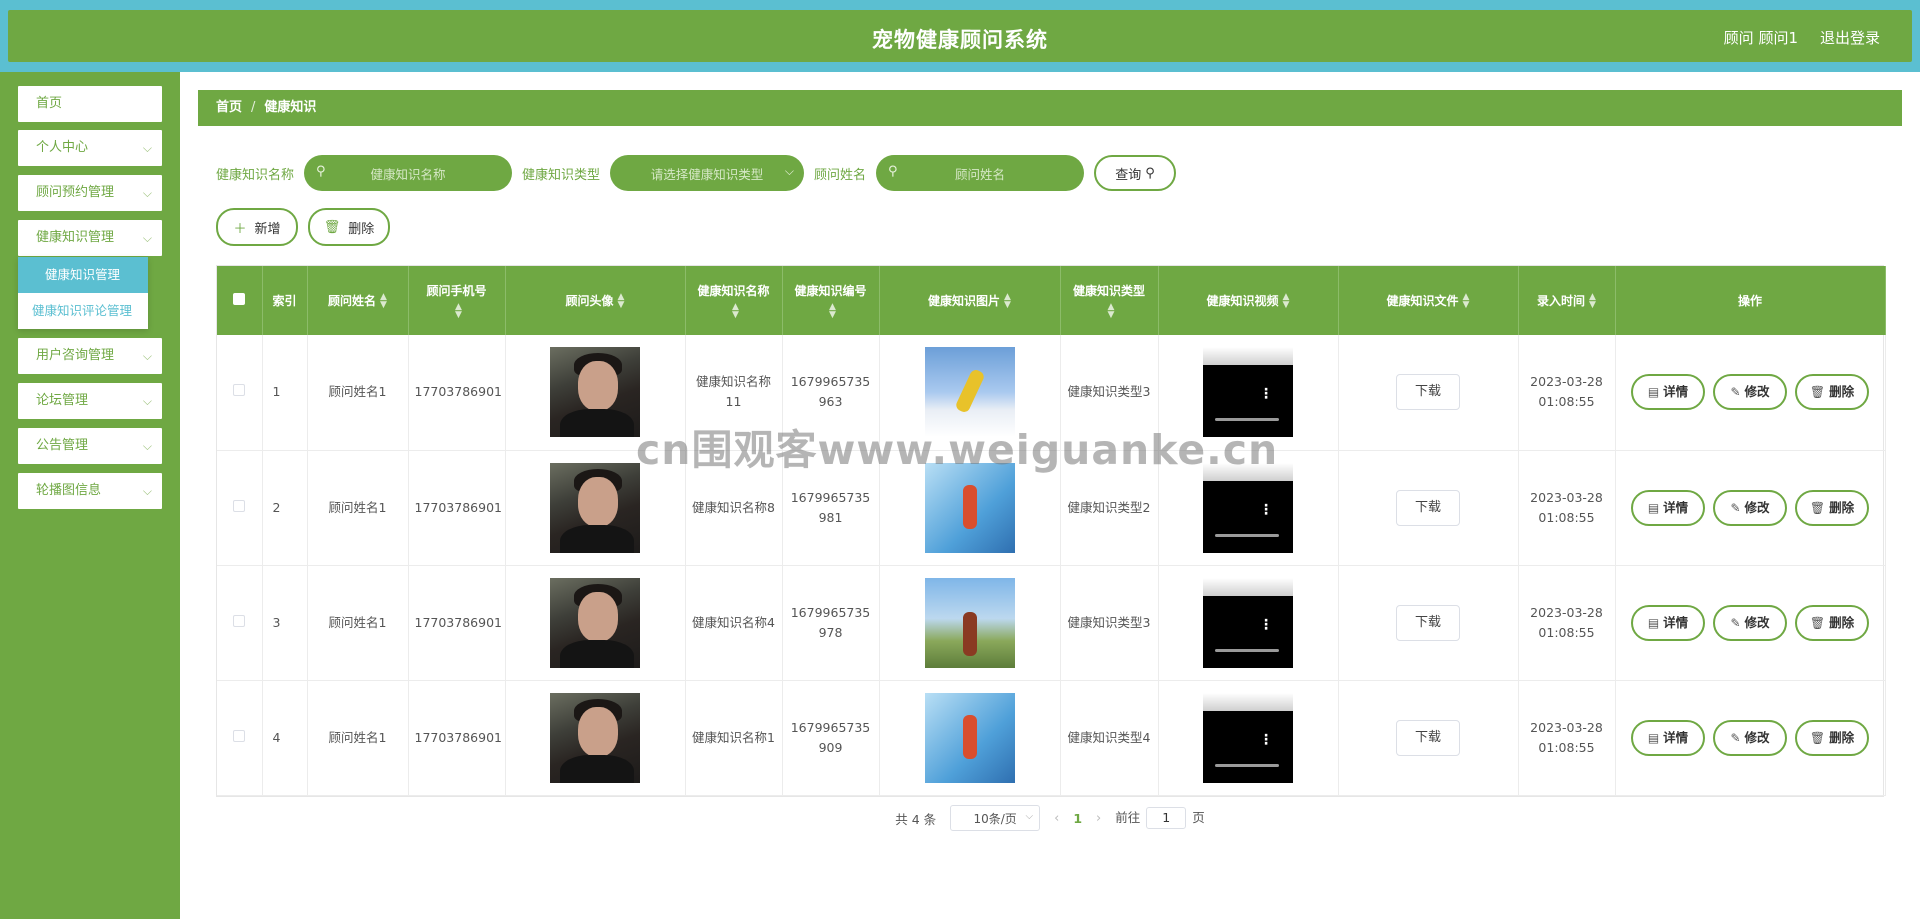 This screenshot has width=1920, height=919. What do you see at coordinates (255, 175) in the screenshot?
I see `name-search-label: 健康知识名称` at bounding box center [255, 175].